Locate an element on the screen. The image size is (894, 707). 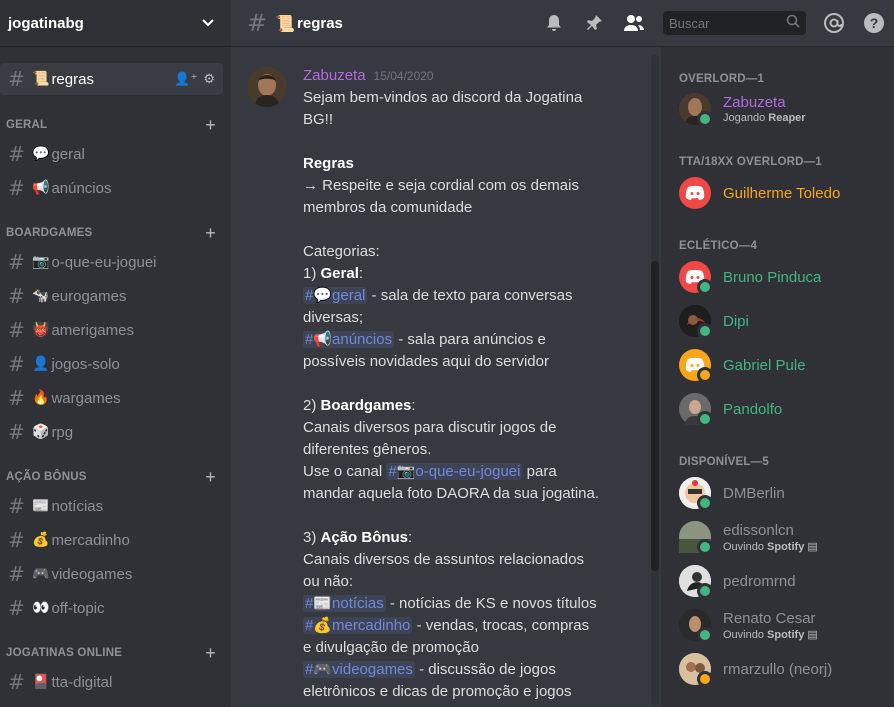
activity-name: Spotify is located at coordinates (786, 634).